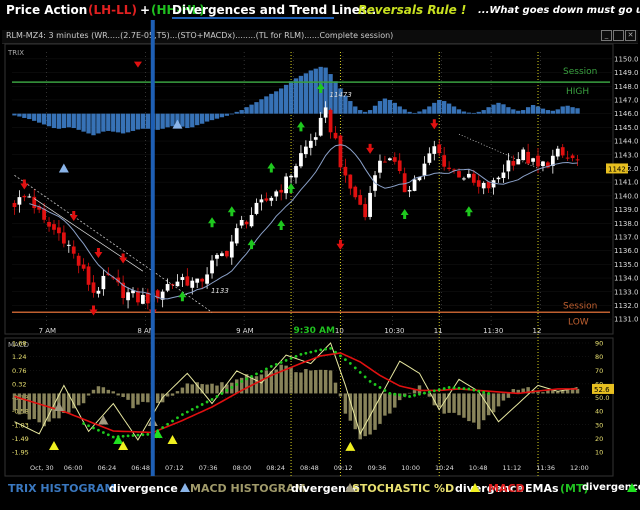 This screenshot has height=510, width=640. What do you see at coordinates (578, 322) in the screenshot?
I see `session-low-label: LOW` at bounding box center [578, 322].